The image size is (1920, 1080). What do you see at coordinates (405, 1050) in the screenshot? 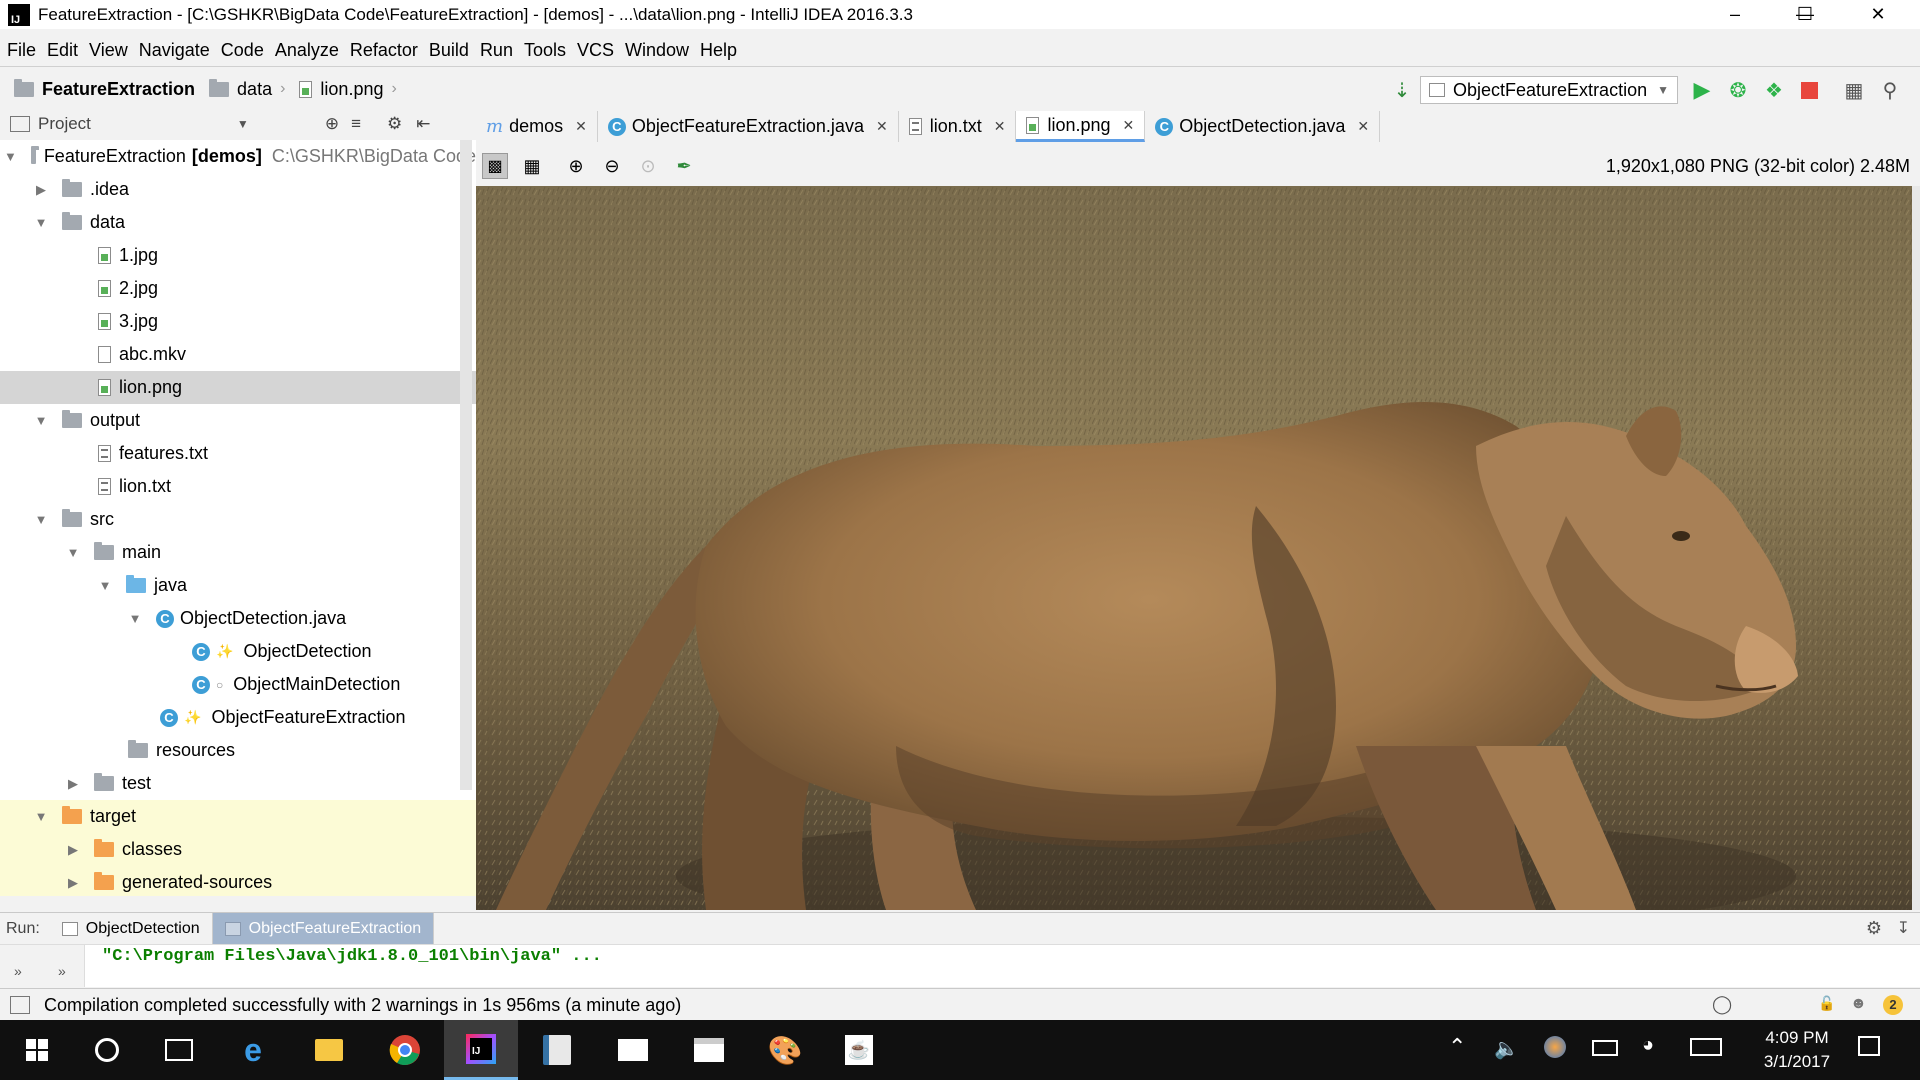
I see `chrome-icon` at bounding box center [405, 1050].